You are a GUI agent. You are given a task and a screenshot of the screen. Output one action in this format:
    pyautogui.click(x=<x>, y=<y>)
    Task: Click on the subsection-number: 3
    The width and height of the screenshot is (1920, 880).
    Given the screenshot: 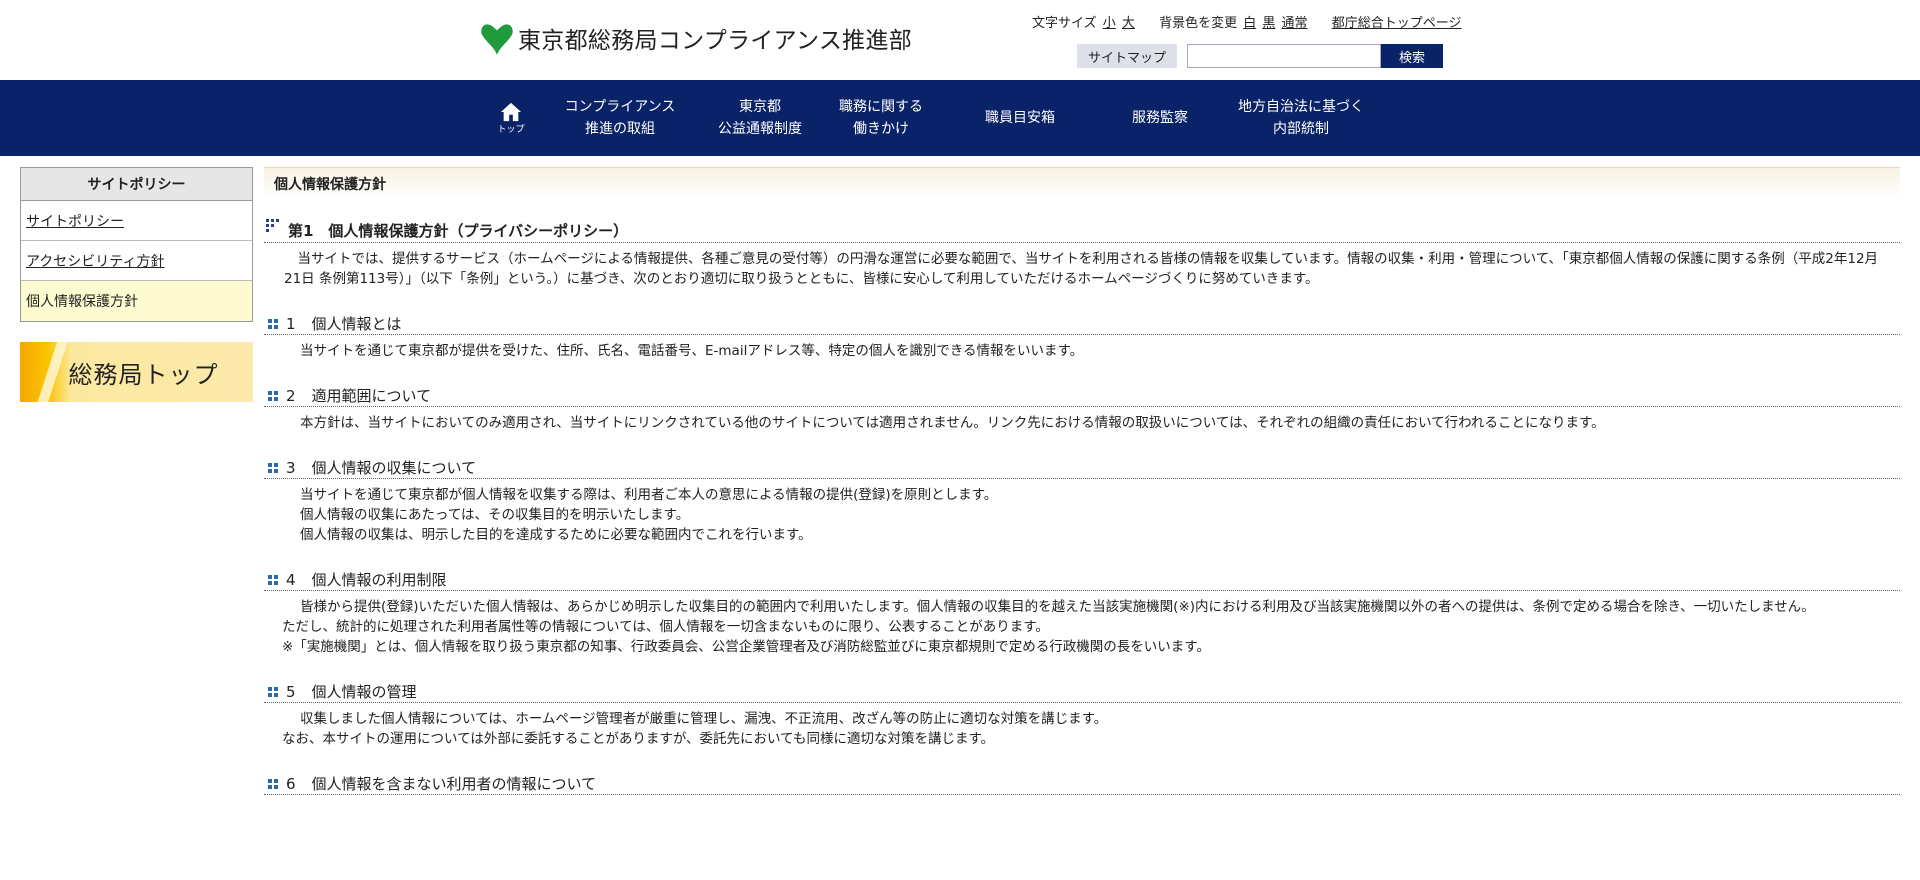 What is the action you would take?
    pyautogui.click(x=291, y=467)
    